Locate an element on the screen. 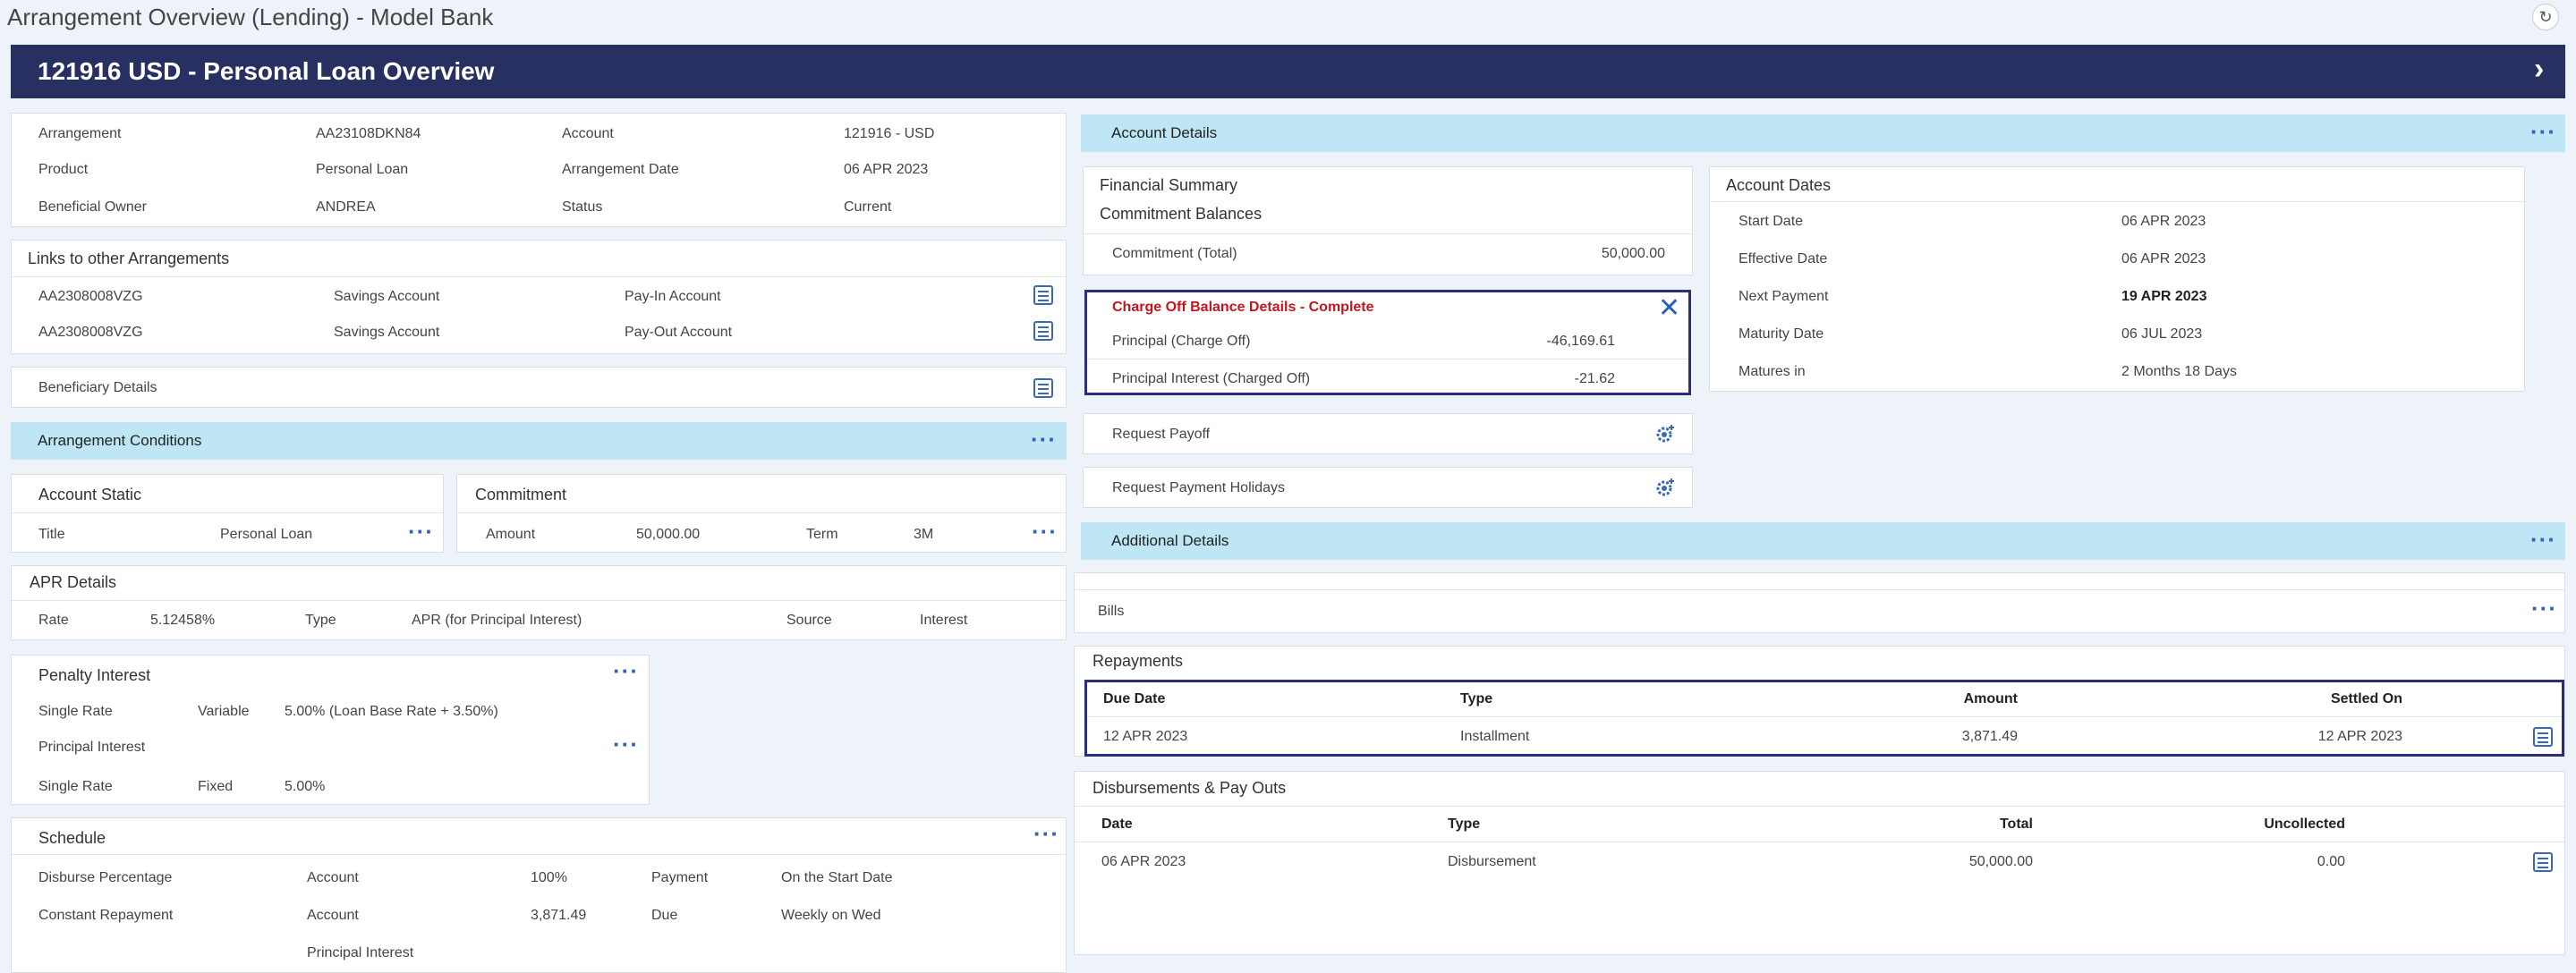  account-label: Account is located at coordinates (588, 133).